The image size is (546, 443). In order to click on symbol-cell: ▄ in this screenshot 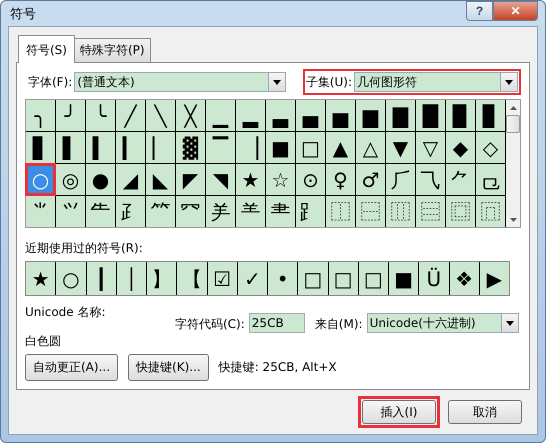, I will do `click(310, 115)`.